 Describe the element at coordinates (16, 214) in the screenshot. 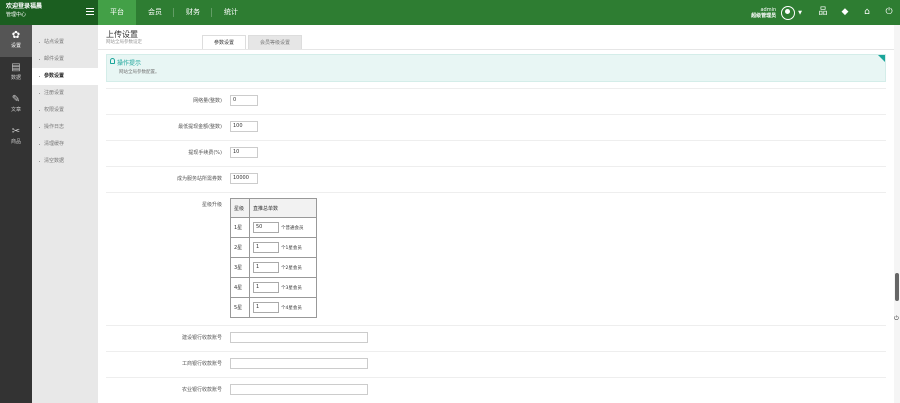

I see `sidebar: ✿ 设置 ▤ 数据 ✎ 文章 ✂ 商品` at that location.